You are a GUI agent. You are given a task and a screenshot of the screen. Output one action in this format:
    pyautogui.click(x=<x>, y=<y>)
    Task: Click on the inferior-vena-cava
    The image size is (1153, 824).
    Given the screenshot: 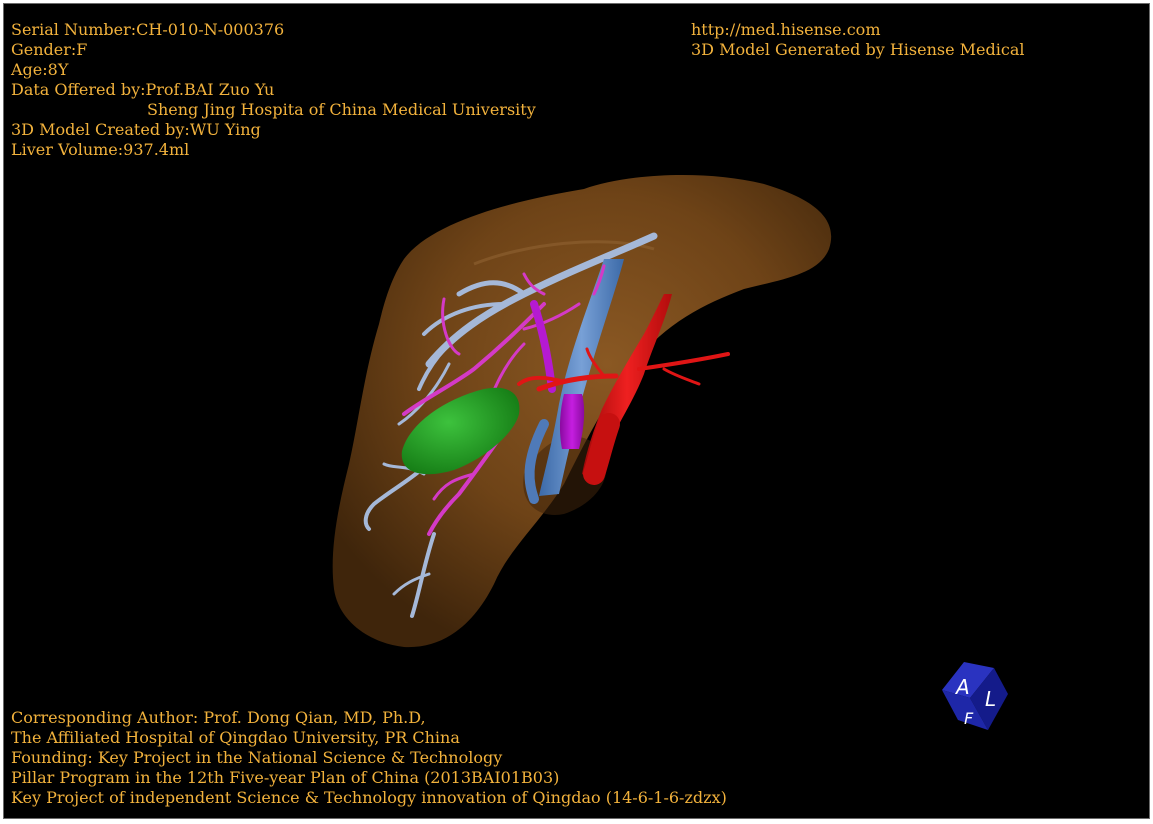 What is the action you would take?
    pyautogui.click(x=572, y=421)
    